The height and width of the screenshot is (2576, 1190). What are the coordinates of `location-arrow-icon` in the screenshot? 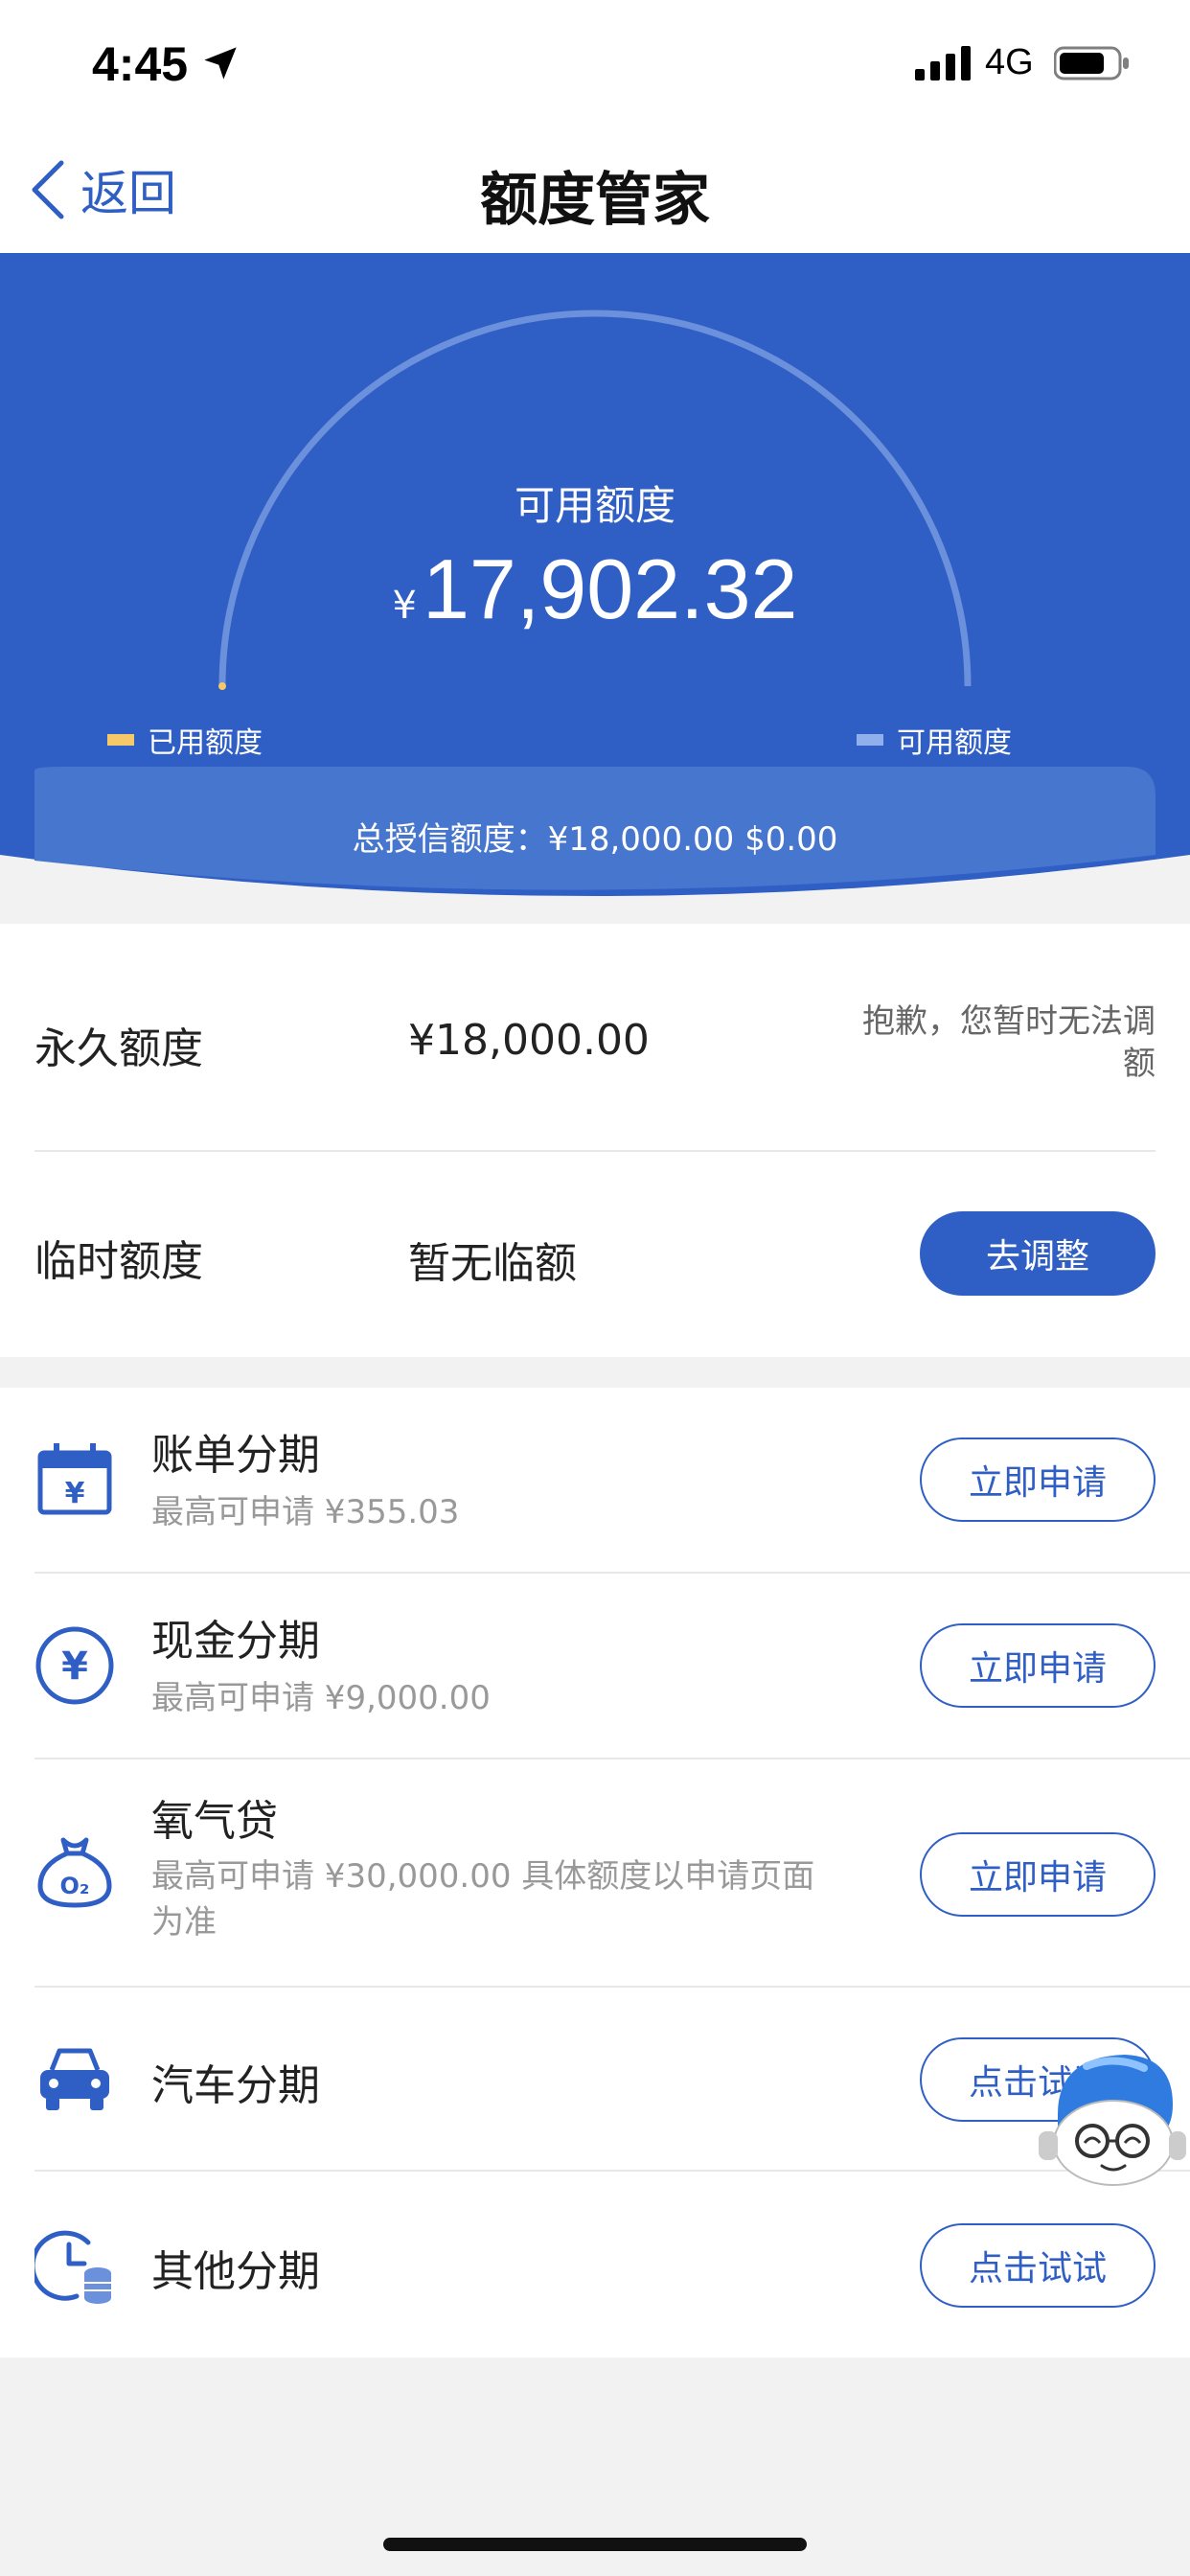 It's located at (221, 63).